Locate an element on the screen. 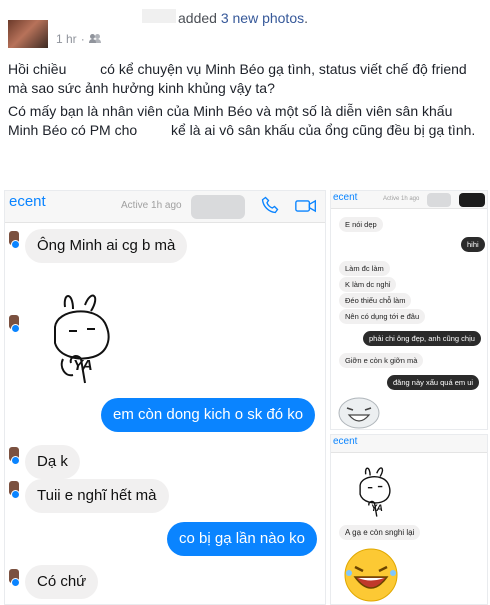  message-bubble: Giỡn e còn k giỡn mà is located at coordinates (381, 360).